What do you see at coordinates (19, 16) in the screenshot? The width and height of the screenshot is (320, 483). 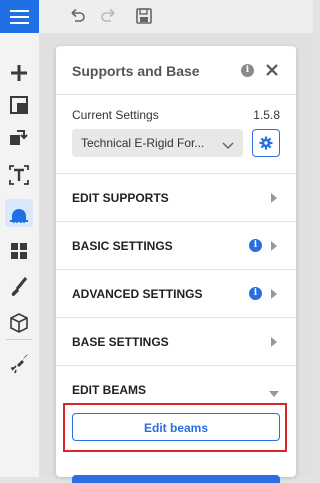 I see `menu-button` at bounding box center [19, 16].